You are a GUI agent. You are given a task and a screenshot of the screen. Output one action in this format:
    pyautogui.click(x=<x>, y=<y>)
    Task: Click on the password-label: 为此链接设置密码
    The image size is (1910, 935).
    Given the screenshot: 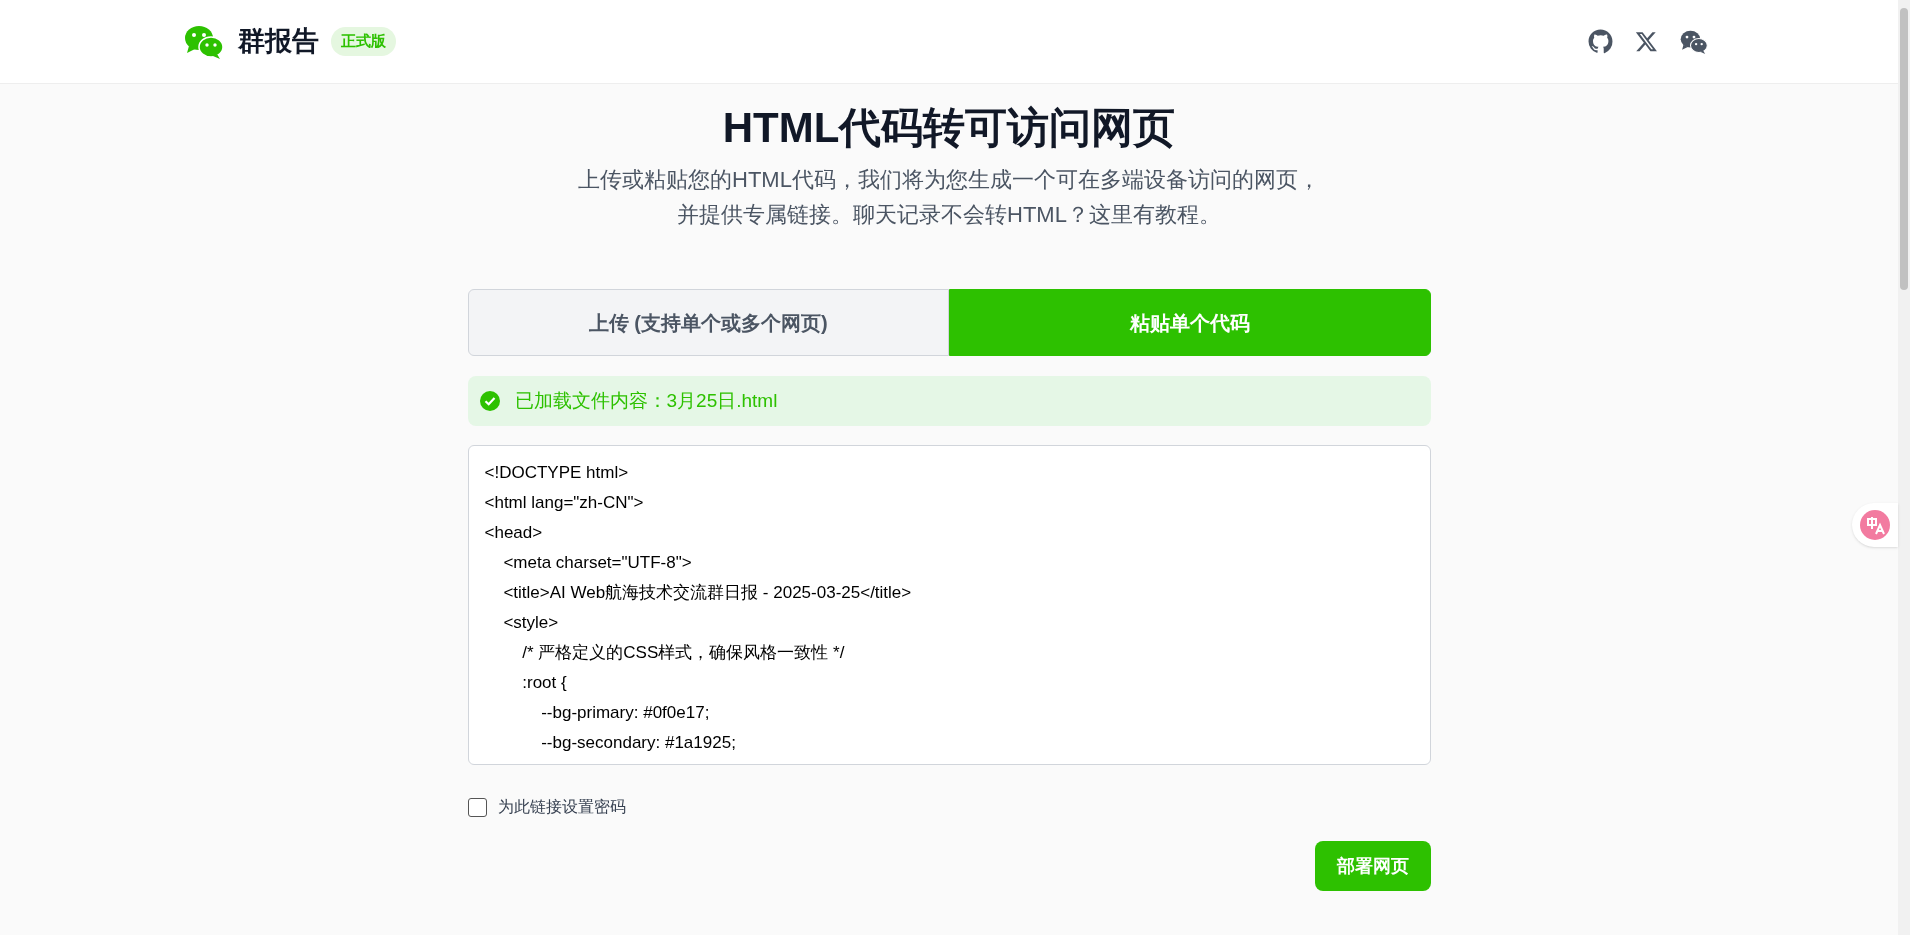 What is the action you would take?
    pyautogui.click(x=561, y=807)
    